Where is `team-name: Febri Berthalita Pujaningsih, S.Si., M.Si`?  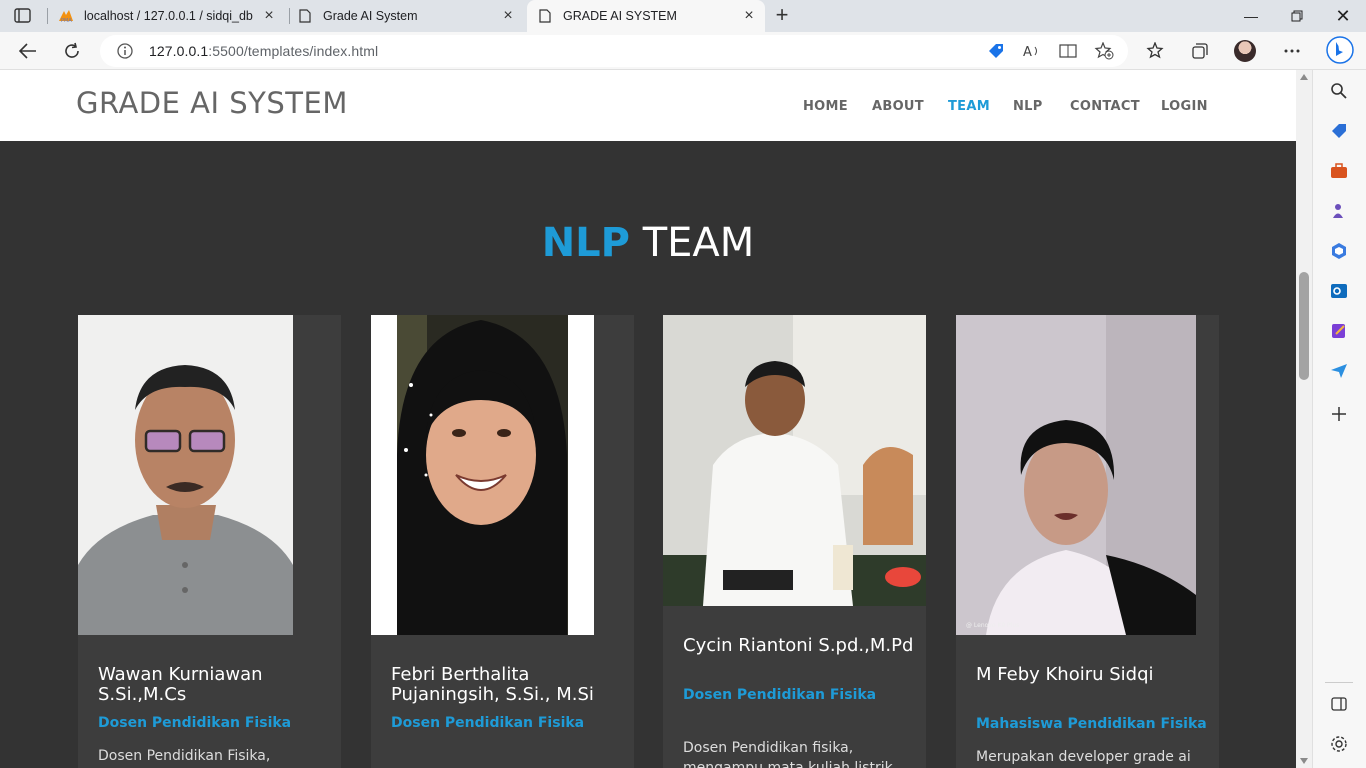
team-name: Febri Berthalita Pujaningsih, S.Si., M.Si is located at coordinates (492, 684).